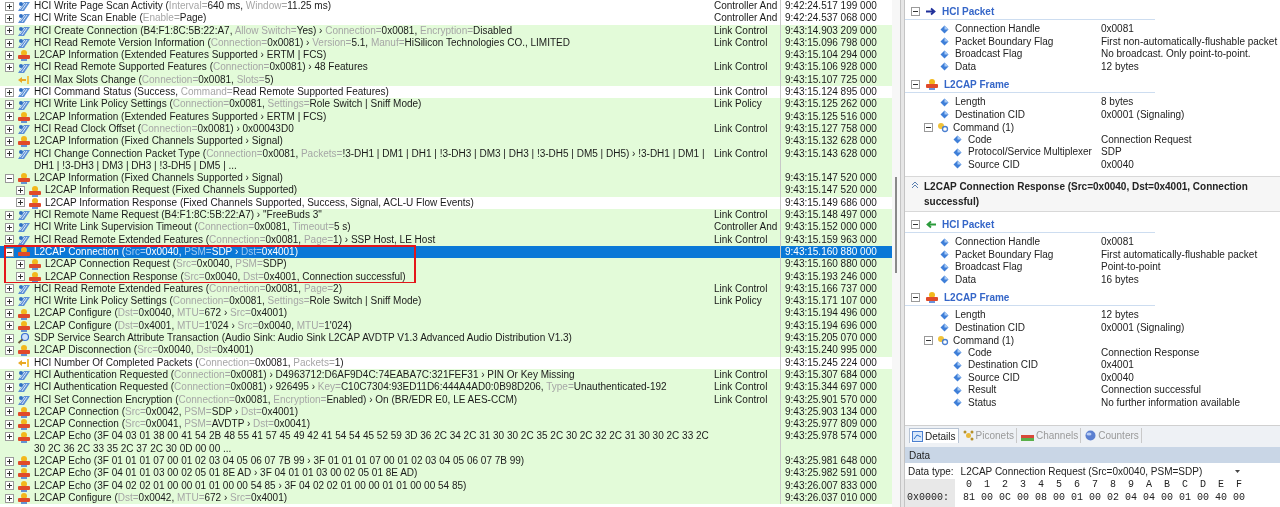 This screenshot has width=1280, height=507. I want to click on command-gear-icon, so click(943, 340).